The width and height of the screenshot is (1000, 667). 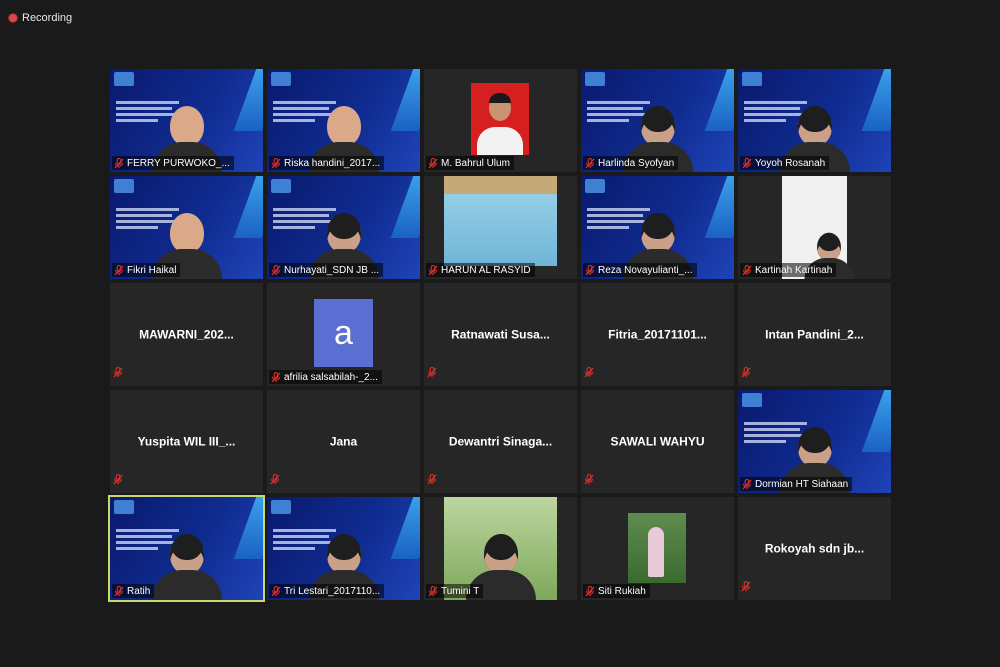 I want to click on participant-tile: Jana, so click(x=343, y=441).